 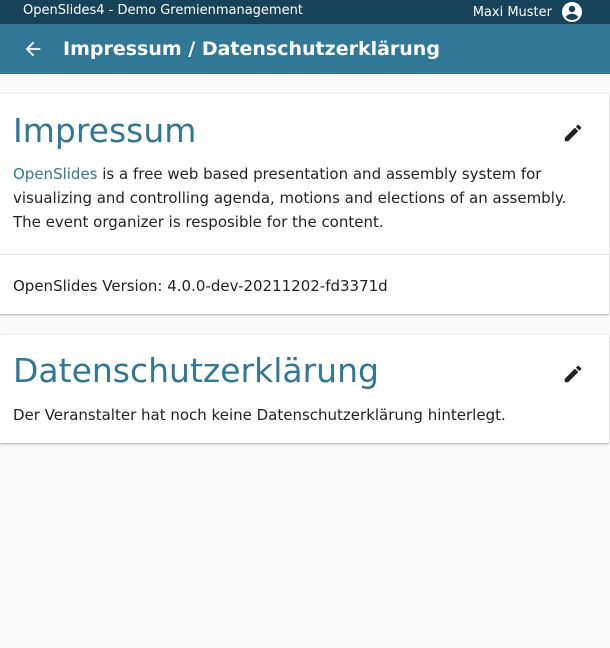 I want to click on divider, so click(x=304, y=254).